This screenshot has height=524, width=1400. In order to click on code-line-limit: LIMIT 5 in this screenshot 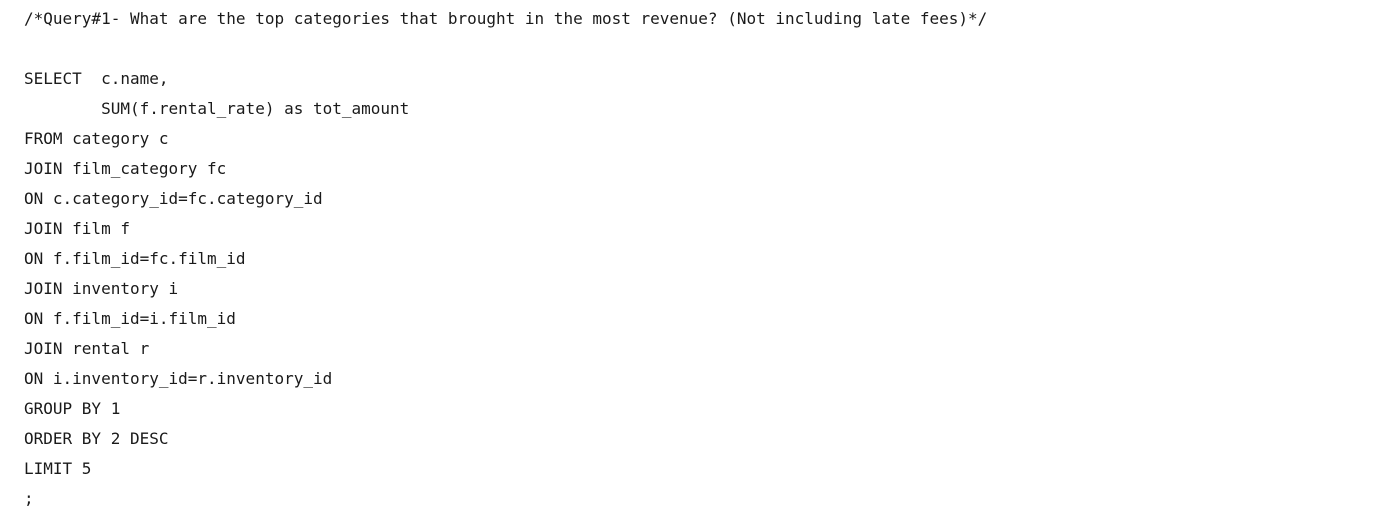, I will do `click(712, 471)`.